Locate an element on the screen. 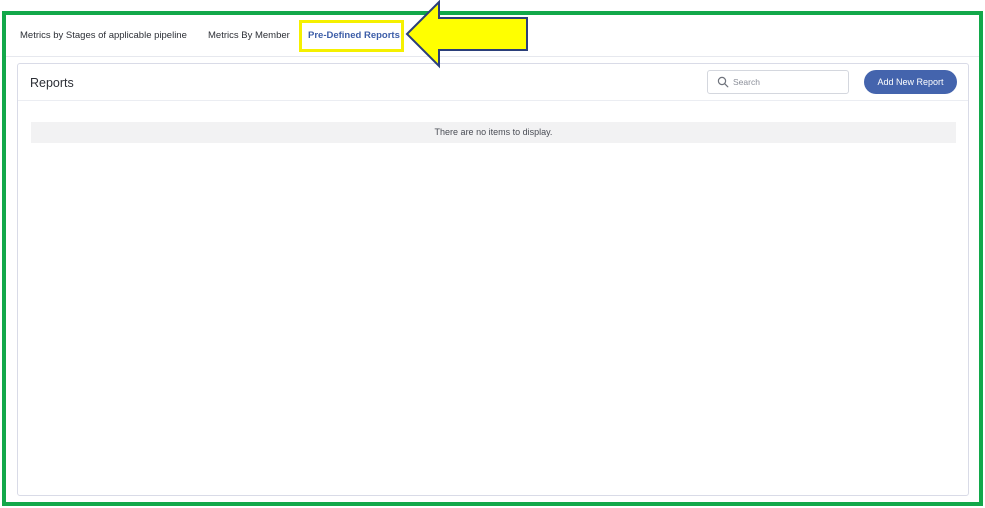 The width and height of the screenshot is (985, 508). search-icon is located at coordinates (723, 82).